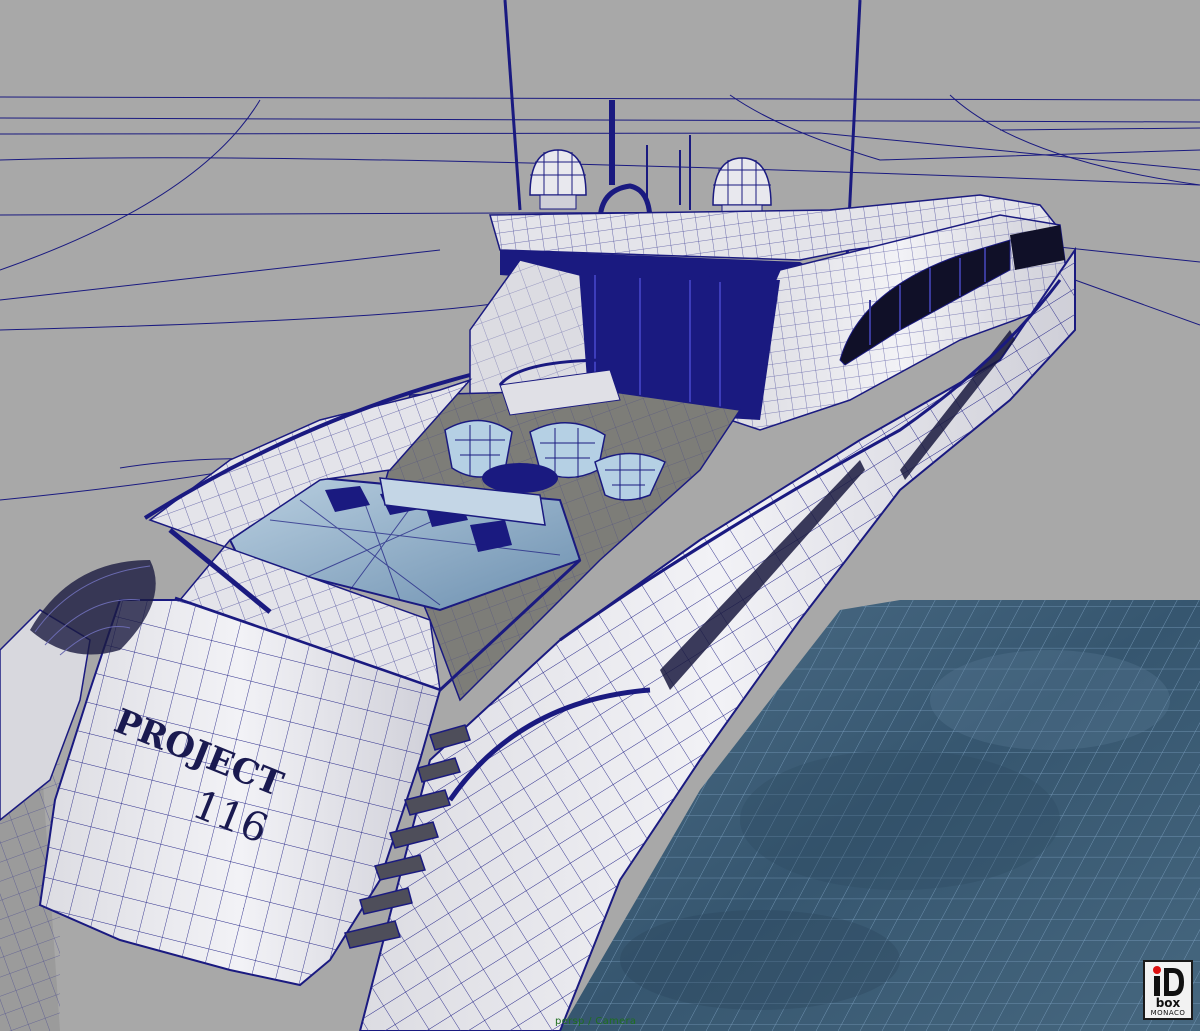  What do you see at coordinates (596, 1021) in the screenshot?
I see `camera-name-label: persp / Camera` at bounding box center [596, 1021].